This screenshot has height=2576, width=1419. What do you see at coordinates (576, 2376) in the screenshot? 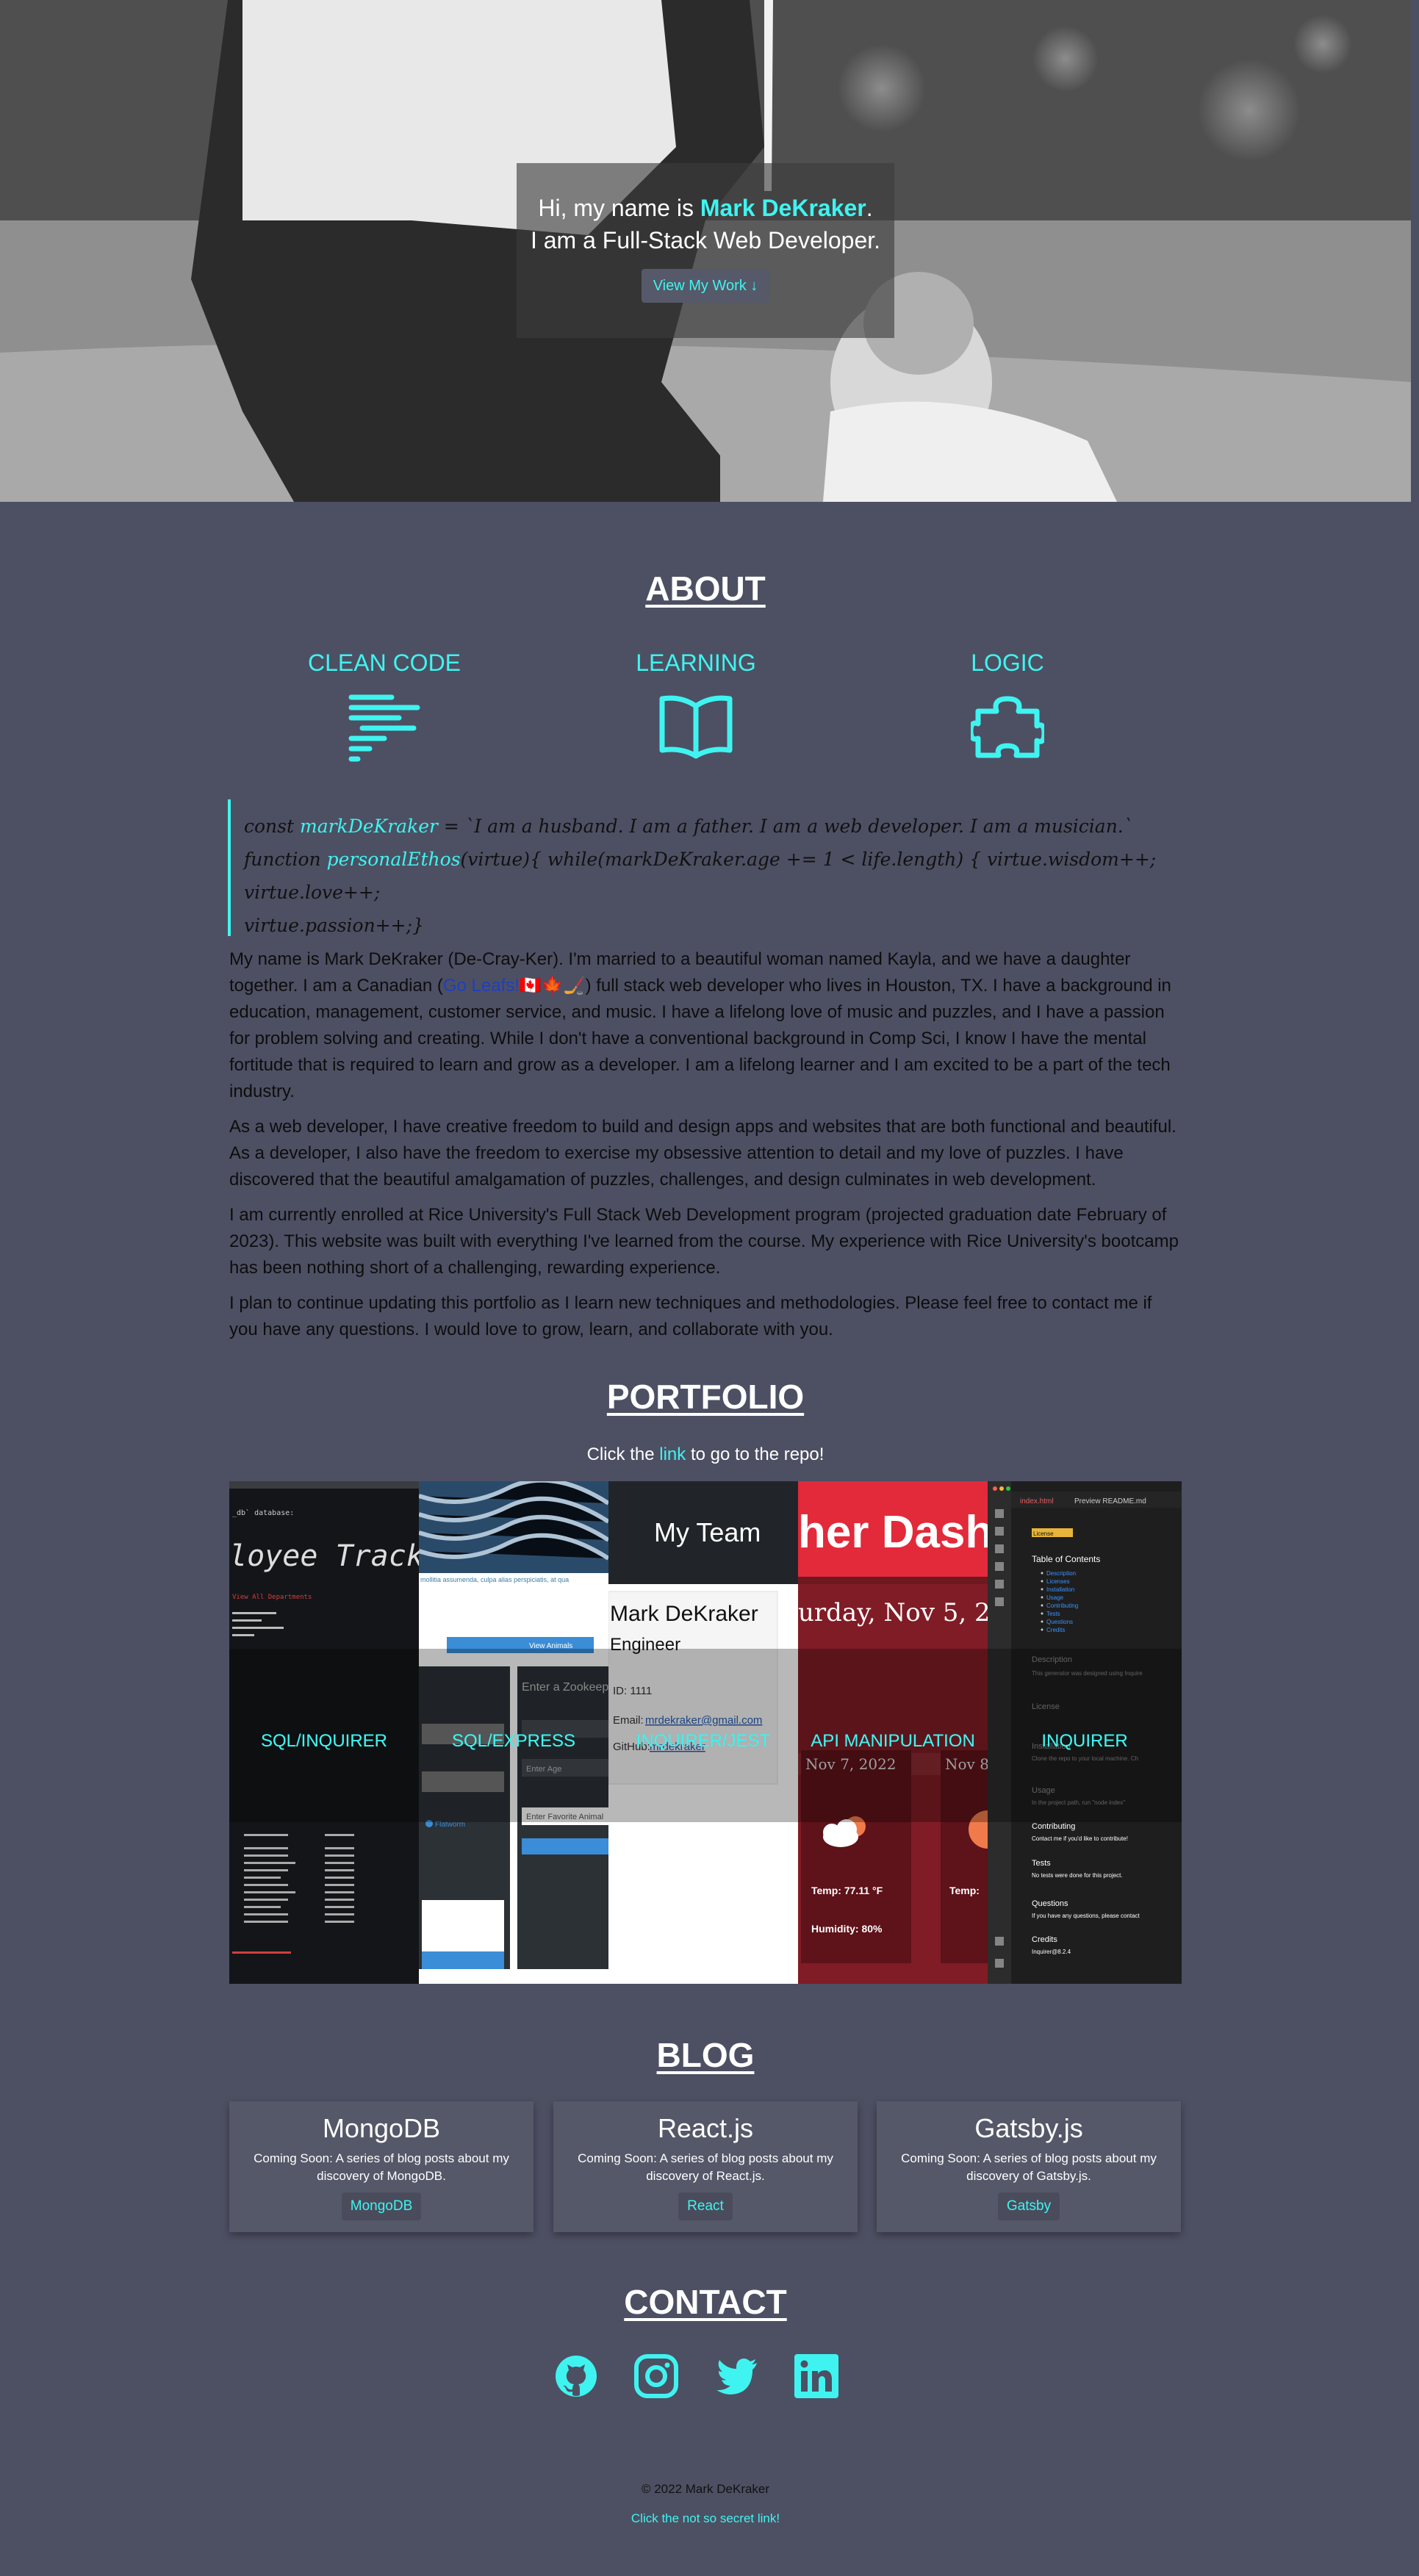
I see `github-icon` at bounding box center [576, 2376].